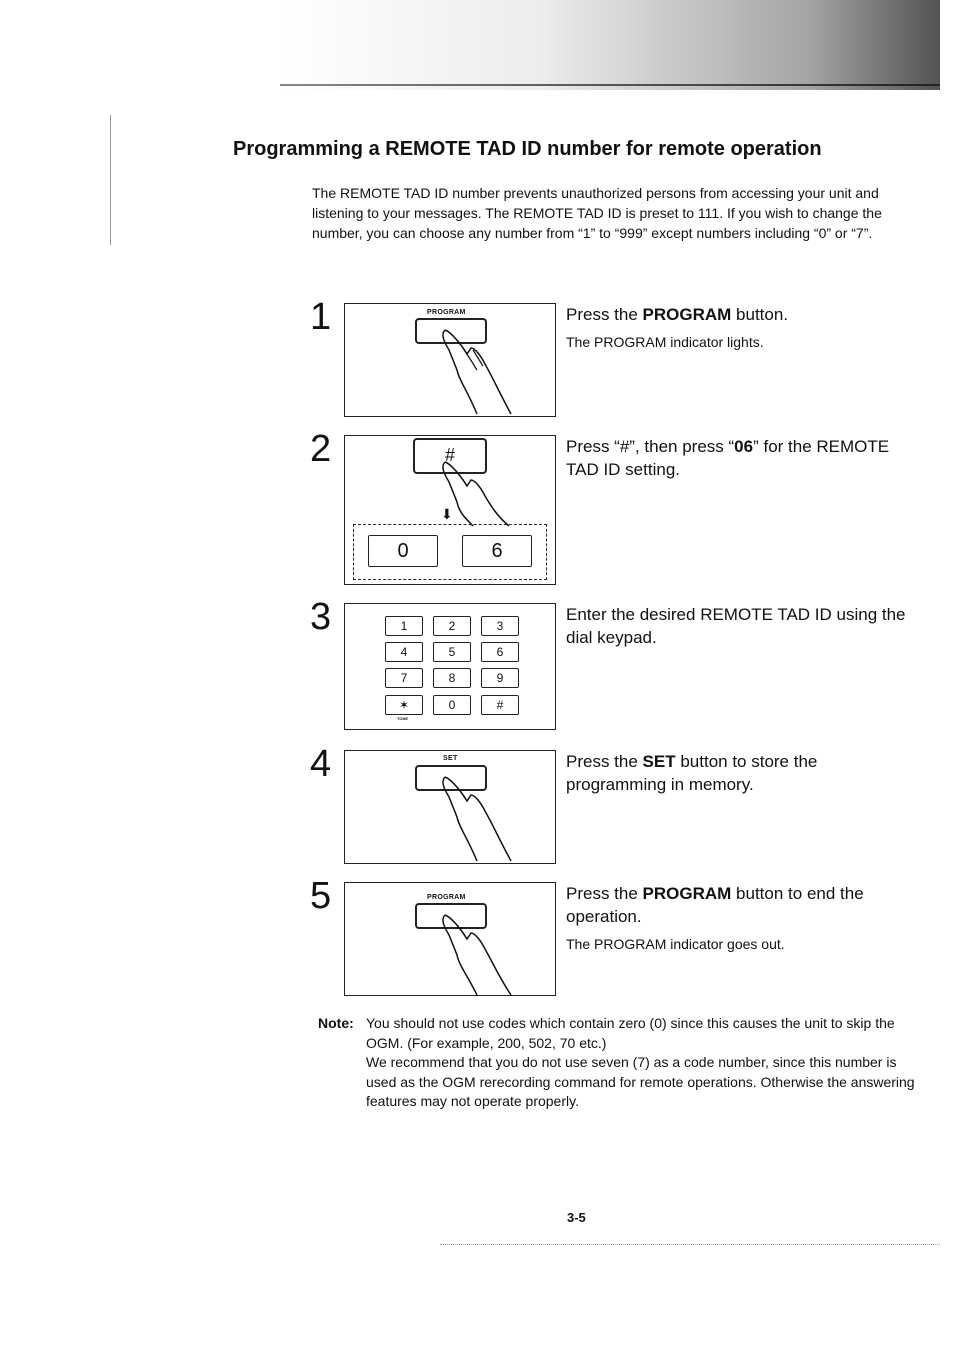 This screenshot has width=954, height=1349. What do you see at coordinates (500, 652) in the screenshot?
I see `keypad-key: 6` at bounding box center [500, 652].